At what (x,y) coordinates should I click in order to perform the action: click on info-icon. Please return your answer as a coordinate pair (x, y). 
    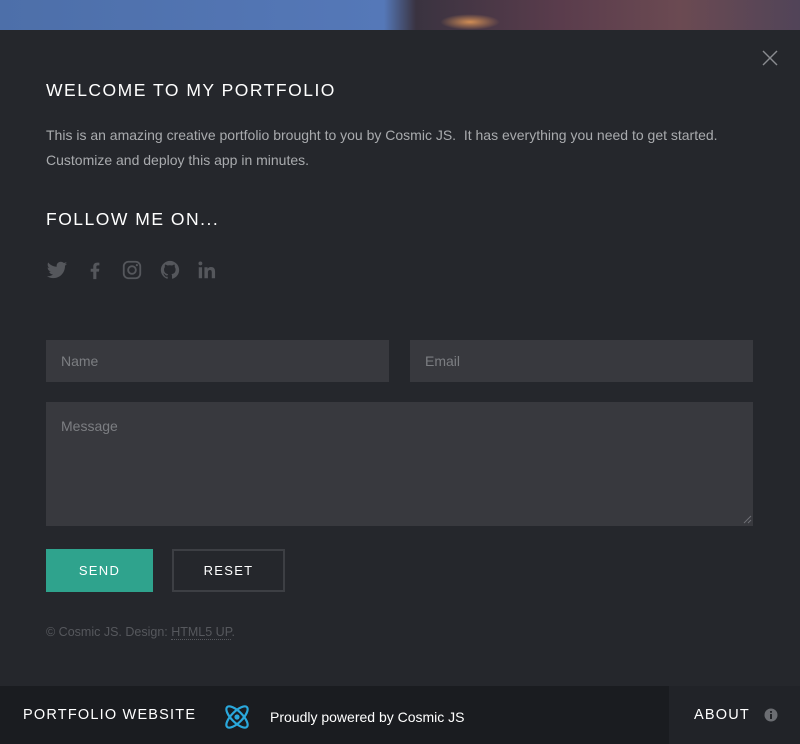
    Looking at the image, I should click on (771, 715).